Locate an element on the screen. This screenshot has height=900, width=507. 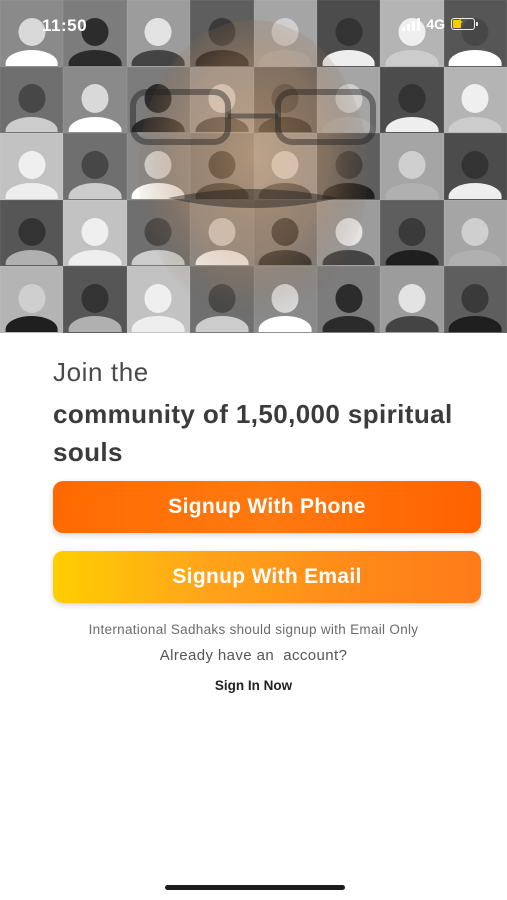
status-bar: 11:50 4G ⚡ is located at coordinates (253, 24).